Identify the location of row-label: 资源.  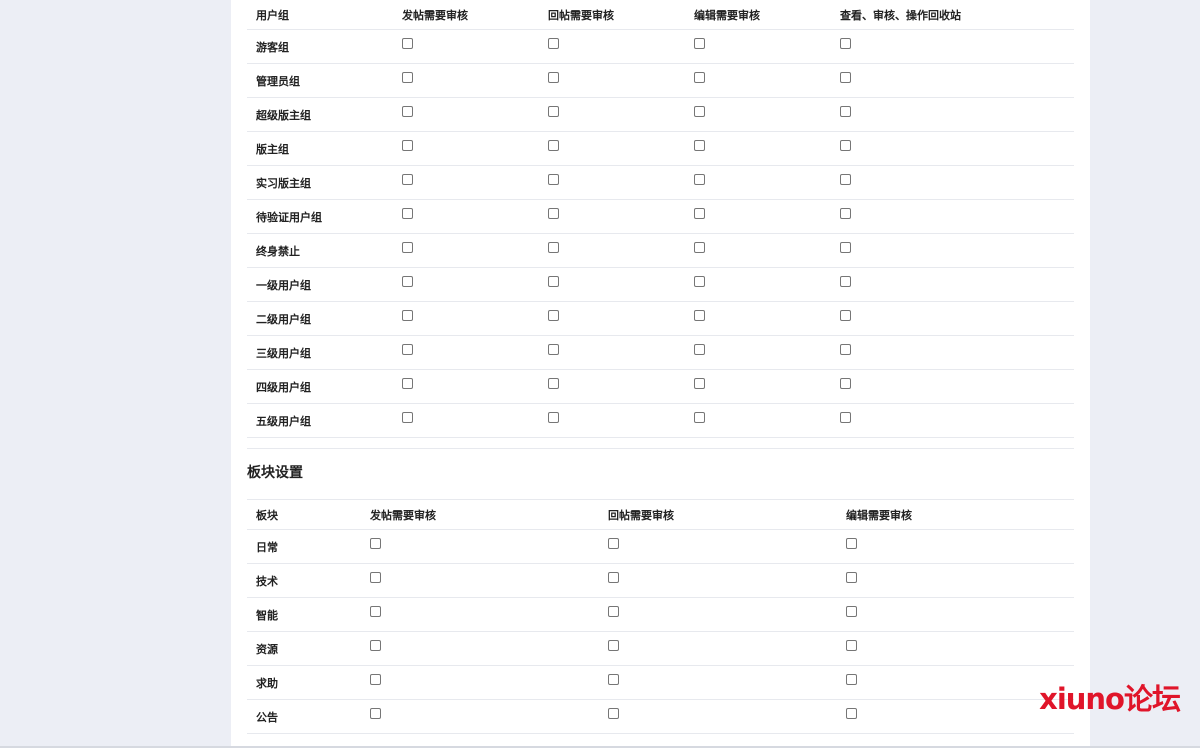
(304, 648).